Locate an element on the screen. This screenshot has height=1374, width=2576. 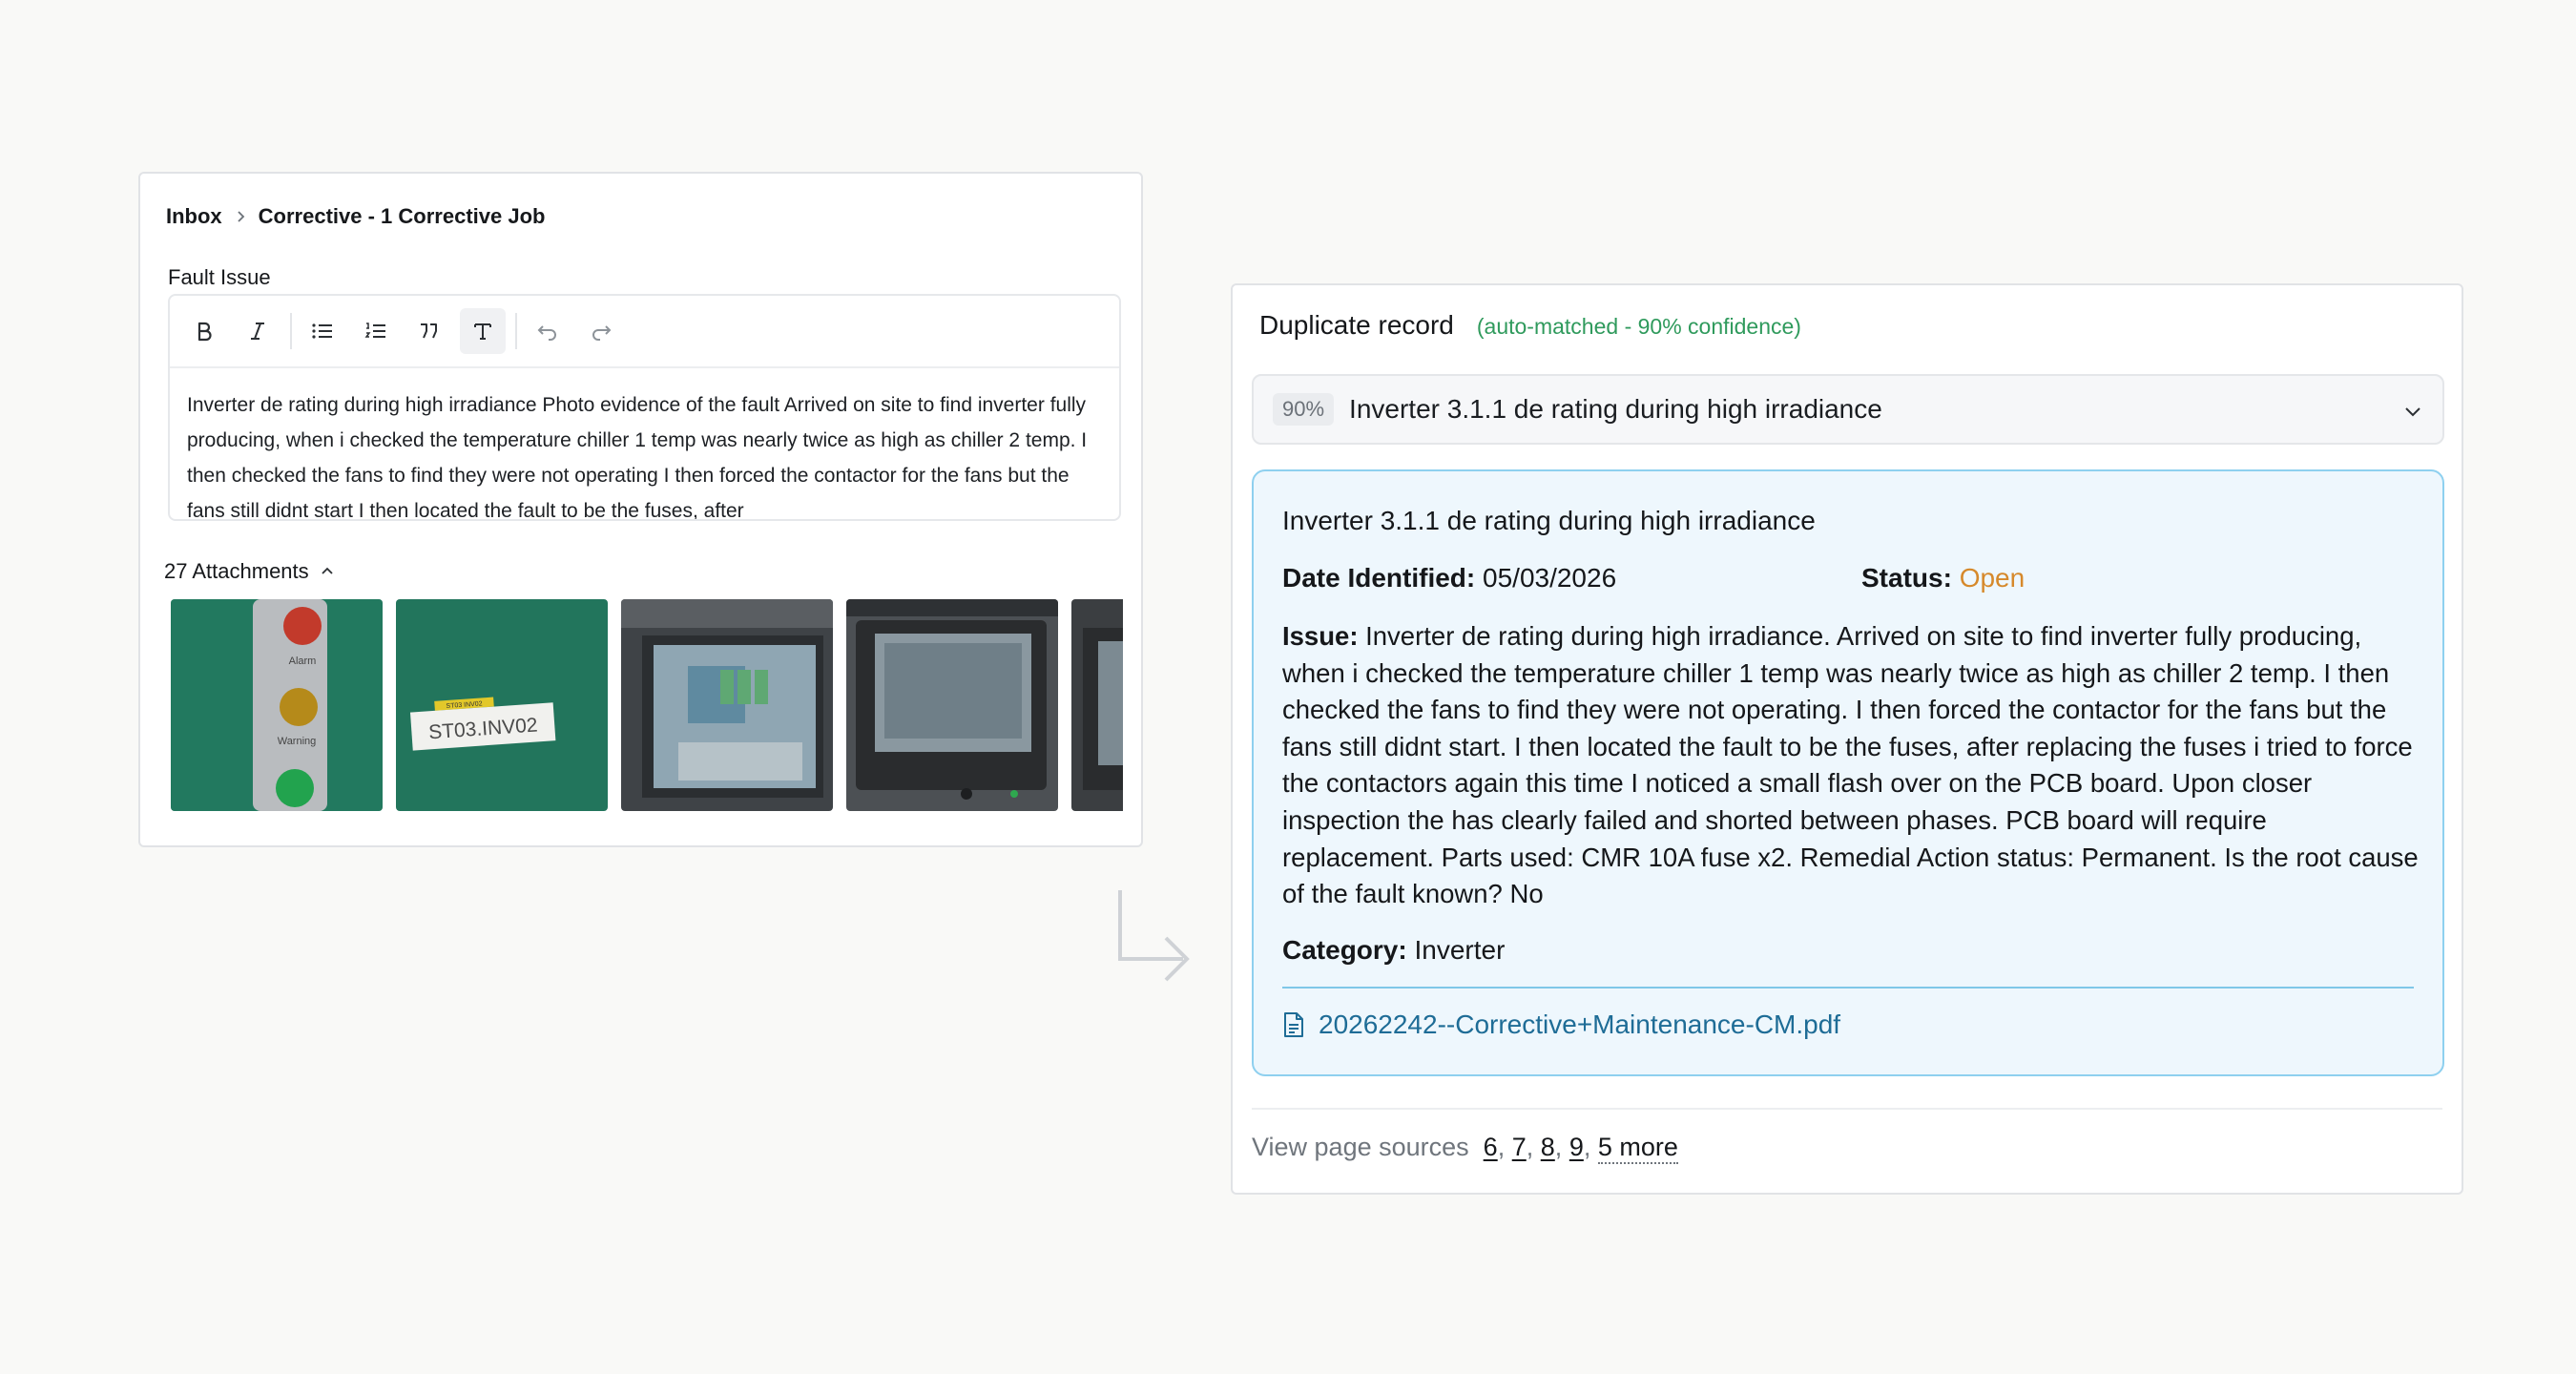
issue-label: Issue: is located at coordinates (1320, 636).